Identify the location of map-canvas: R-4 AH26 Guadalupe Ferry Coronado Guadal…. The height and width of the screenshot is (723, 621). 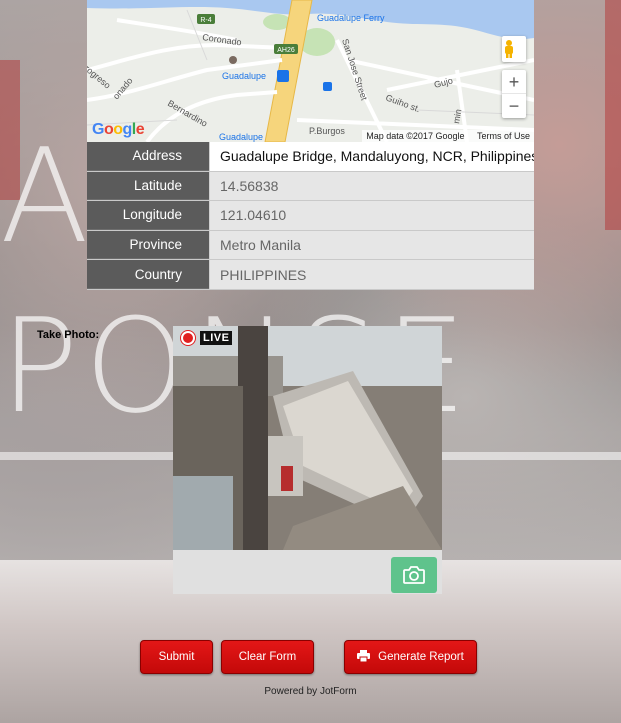
(310, 71).